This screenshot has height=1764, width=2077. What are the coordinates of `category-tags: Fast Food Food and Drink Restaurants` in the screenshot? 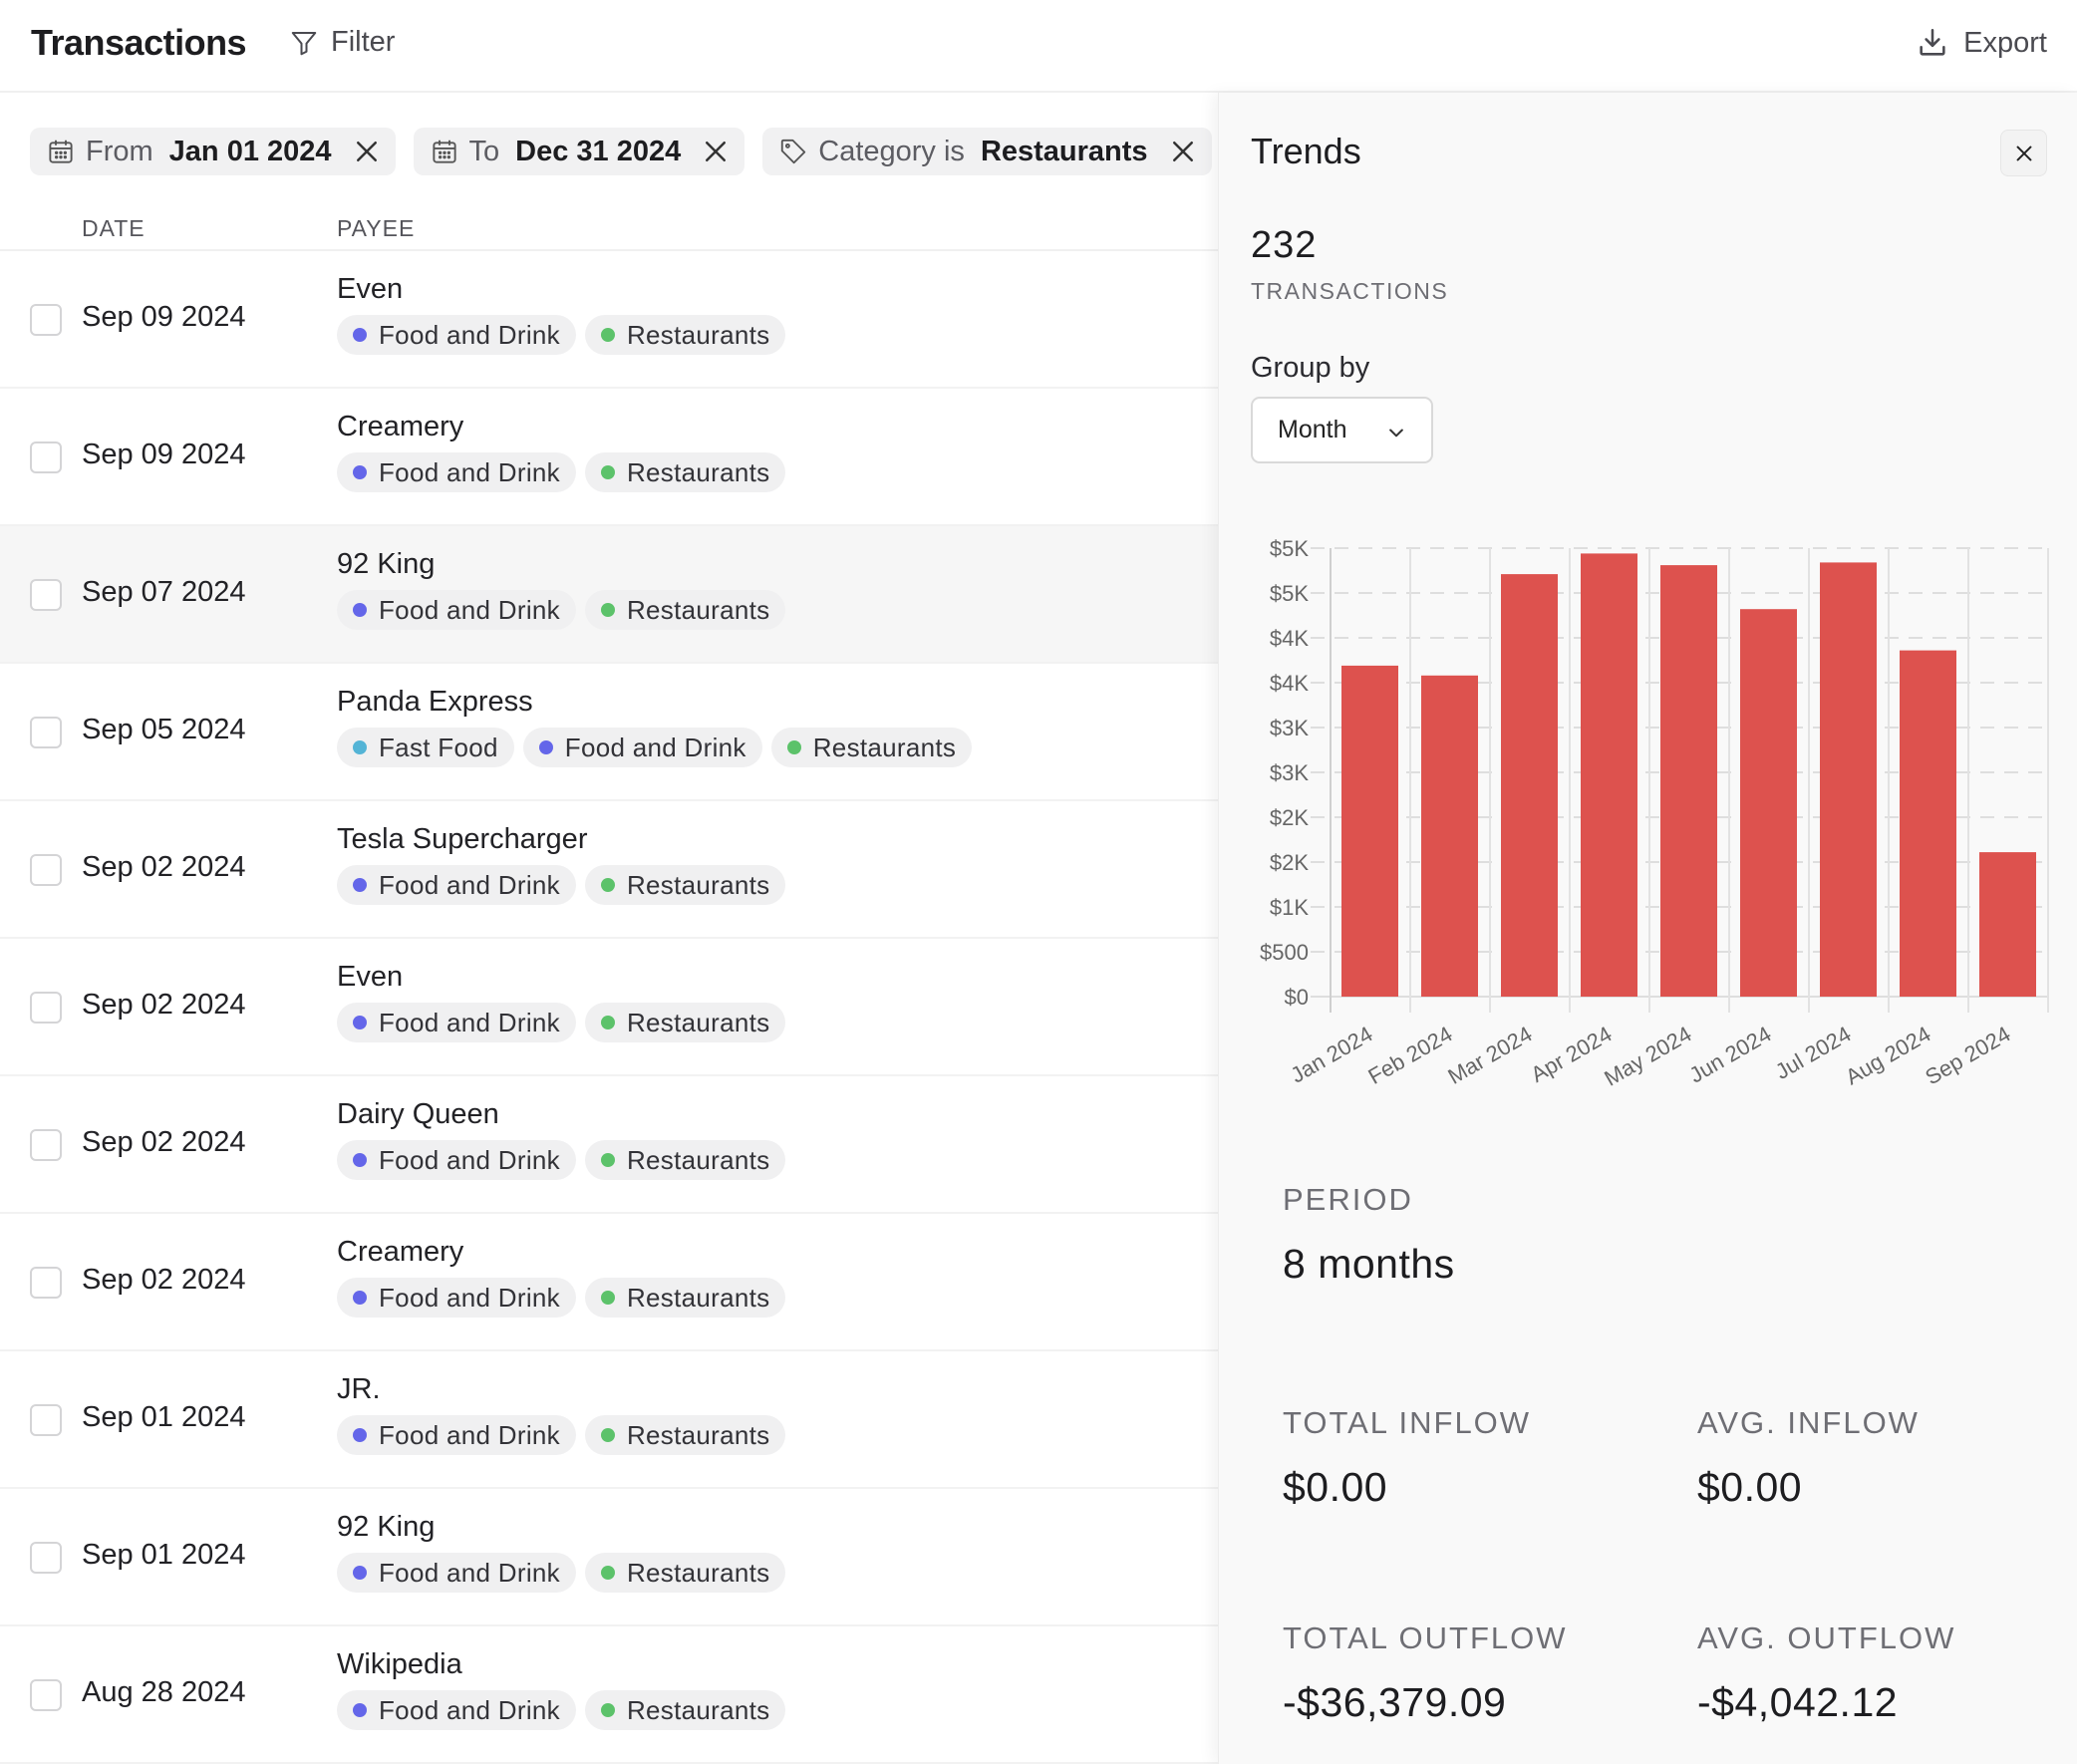 It's located at (655, 747).